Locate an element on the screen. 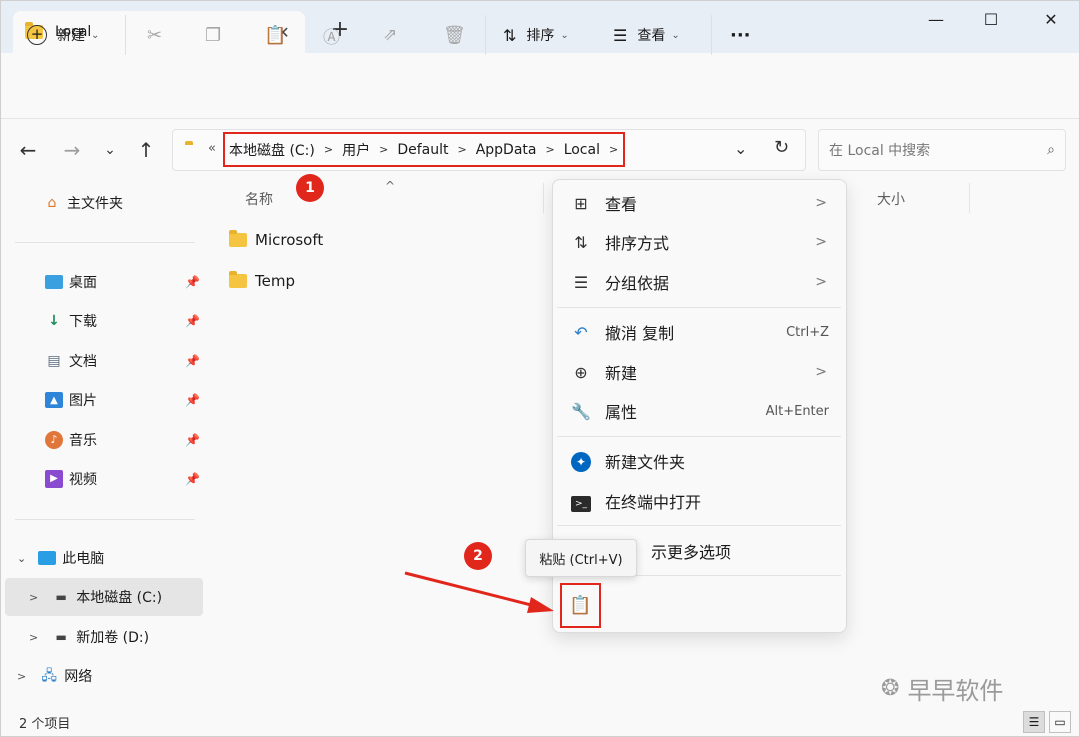 The image size is (1080, 737). share-button: ⇗ is located at coordinates (390, 35).